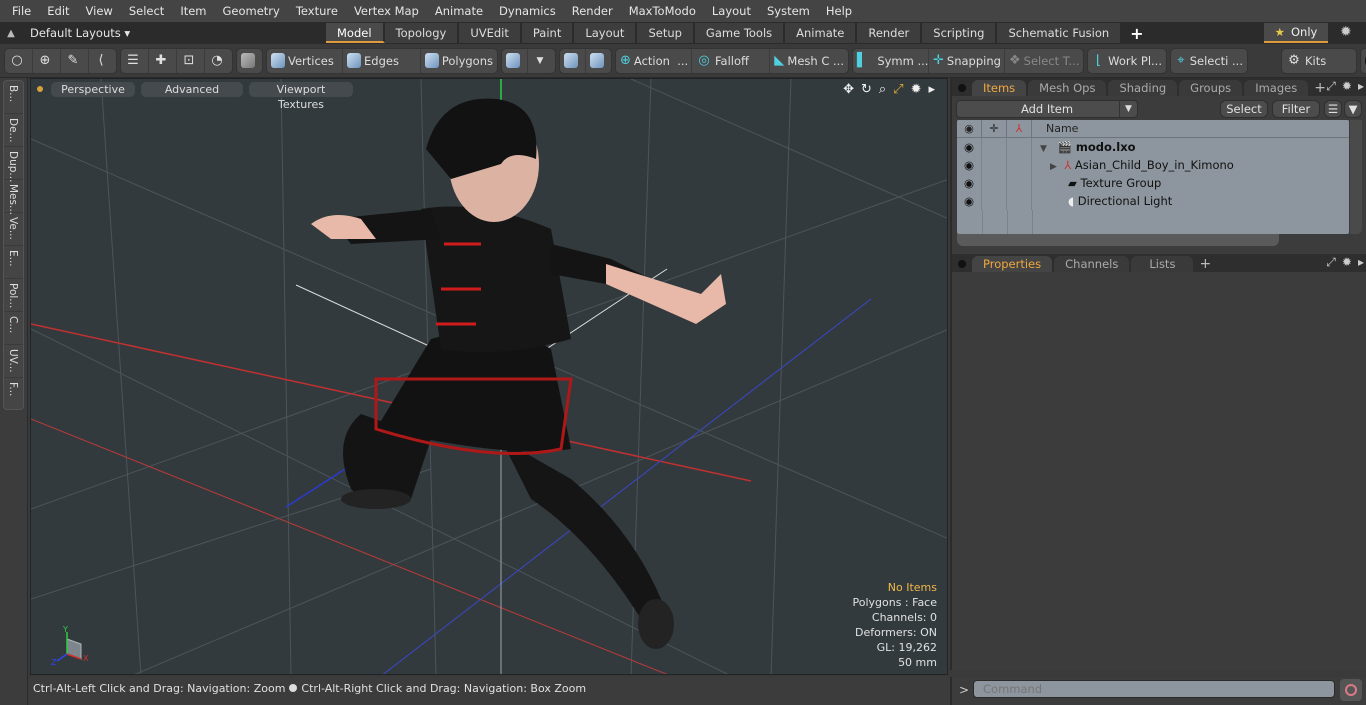 Image resolution: width=1366 pixels, height=705 pixels. I want to click on default-layouts-dropdown: Default Layouts ▾, so click(178, 33).